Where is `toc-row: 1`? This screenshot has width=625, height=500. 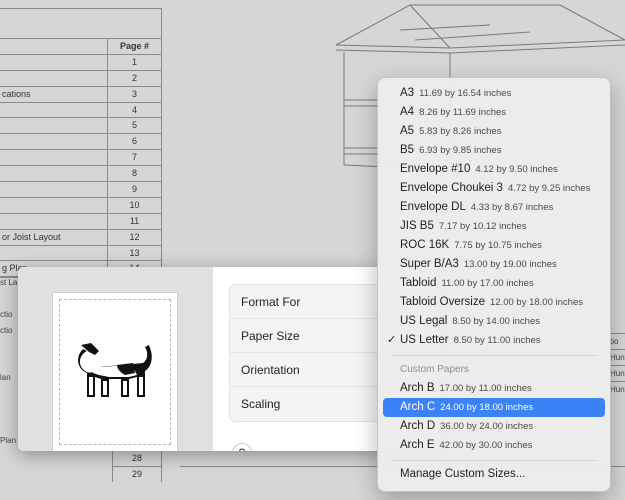
toc-row: 1 is located at coordinates (80, 62).